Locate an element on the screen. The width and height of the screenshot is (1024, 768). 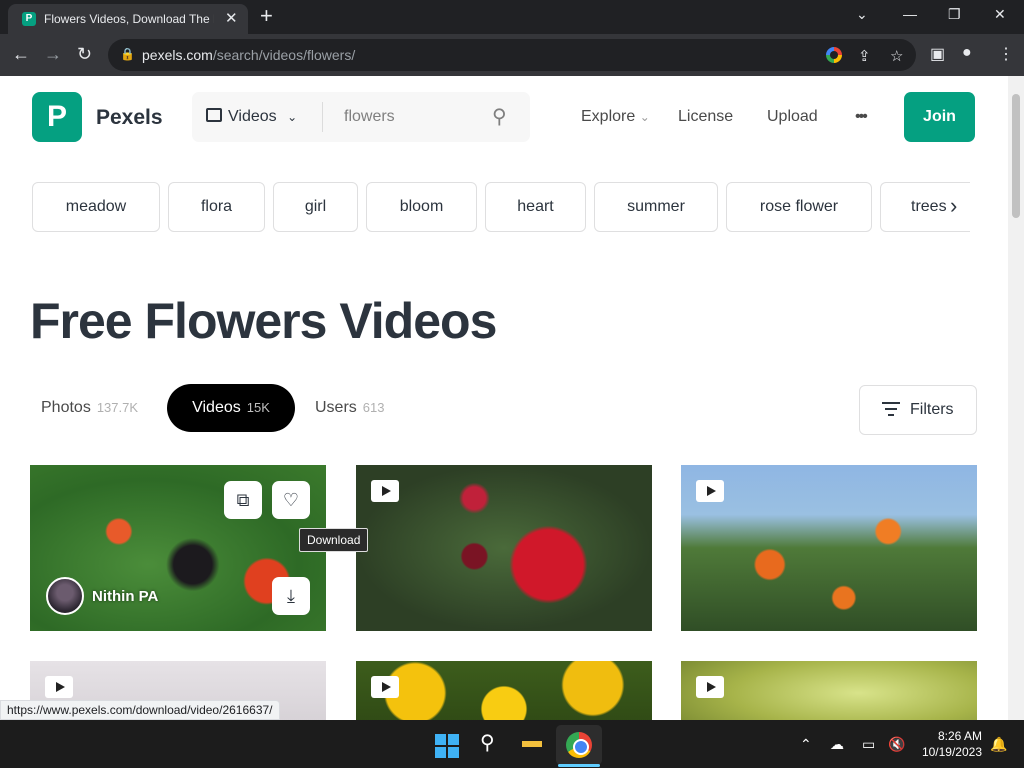
google-lens-icon is located at coordinates (834, 55).